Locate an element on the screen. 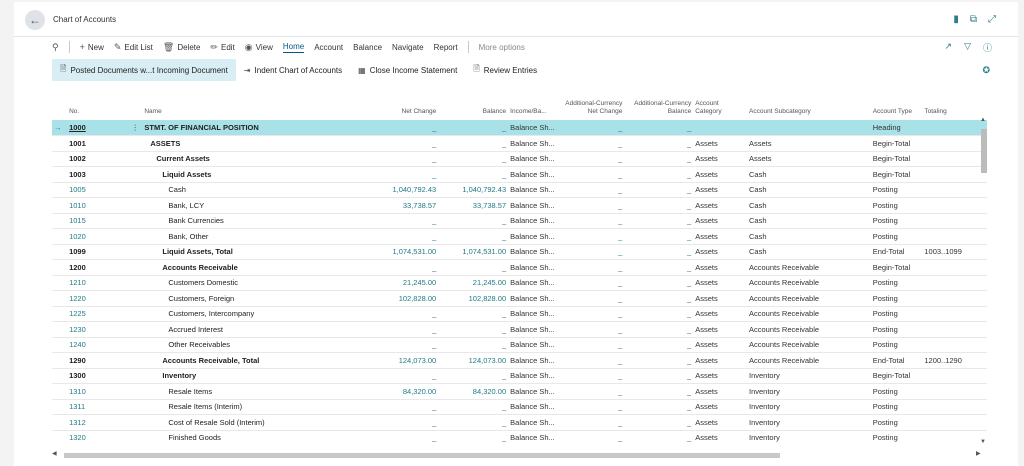  column-header-subcategory: Account Subcategory is located at coordinates (809, 103).